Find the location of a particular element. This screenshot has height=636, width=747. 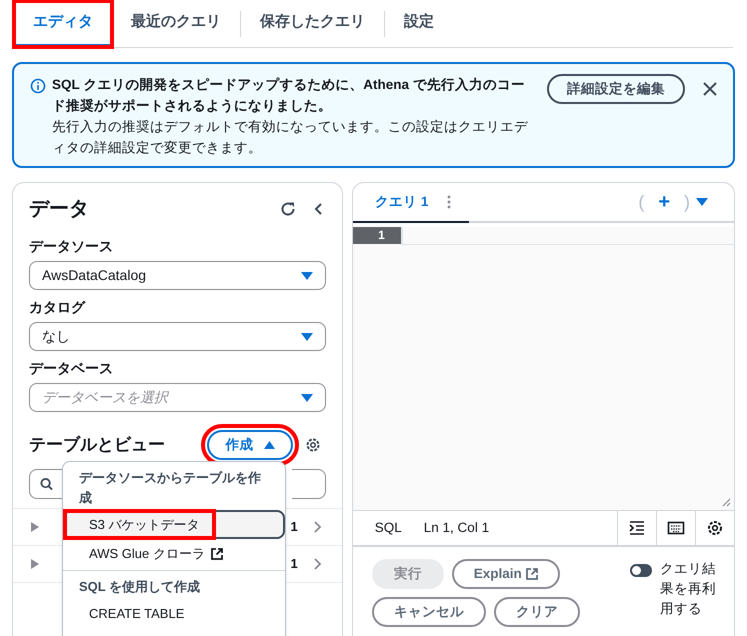

paren-text: ) is located at coordinates (687, 202).